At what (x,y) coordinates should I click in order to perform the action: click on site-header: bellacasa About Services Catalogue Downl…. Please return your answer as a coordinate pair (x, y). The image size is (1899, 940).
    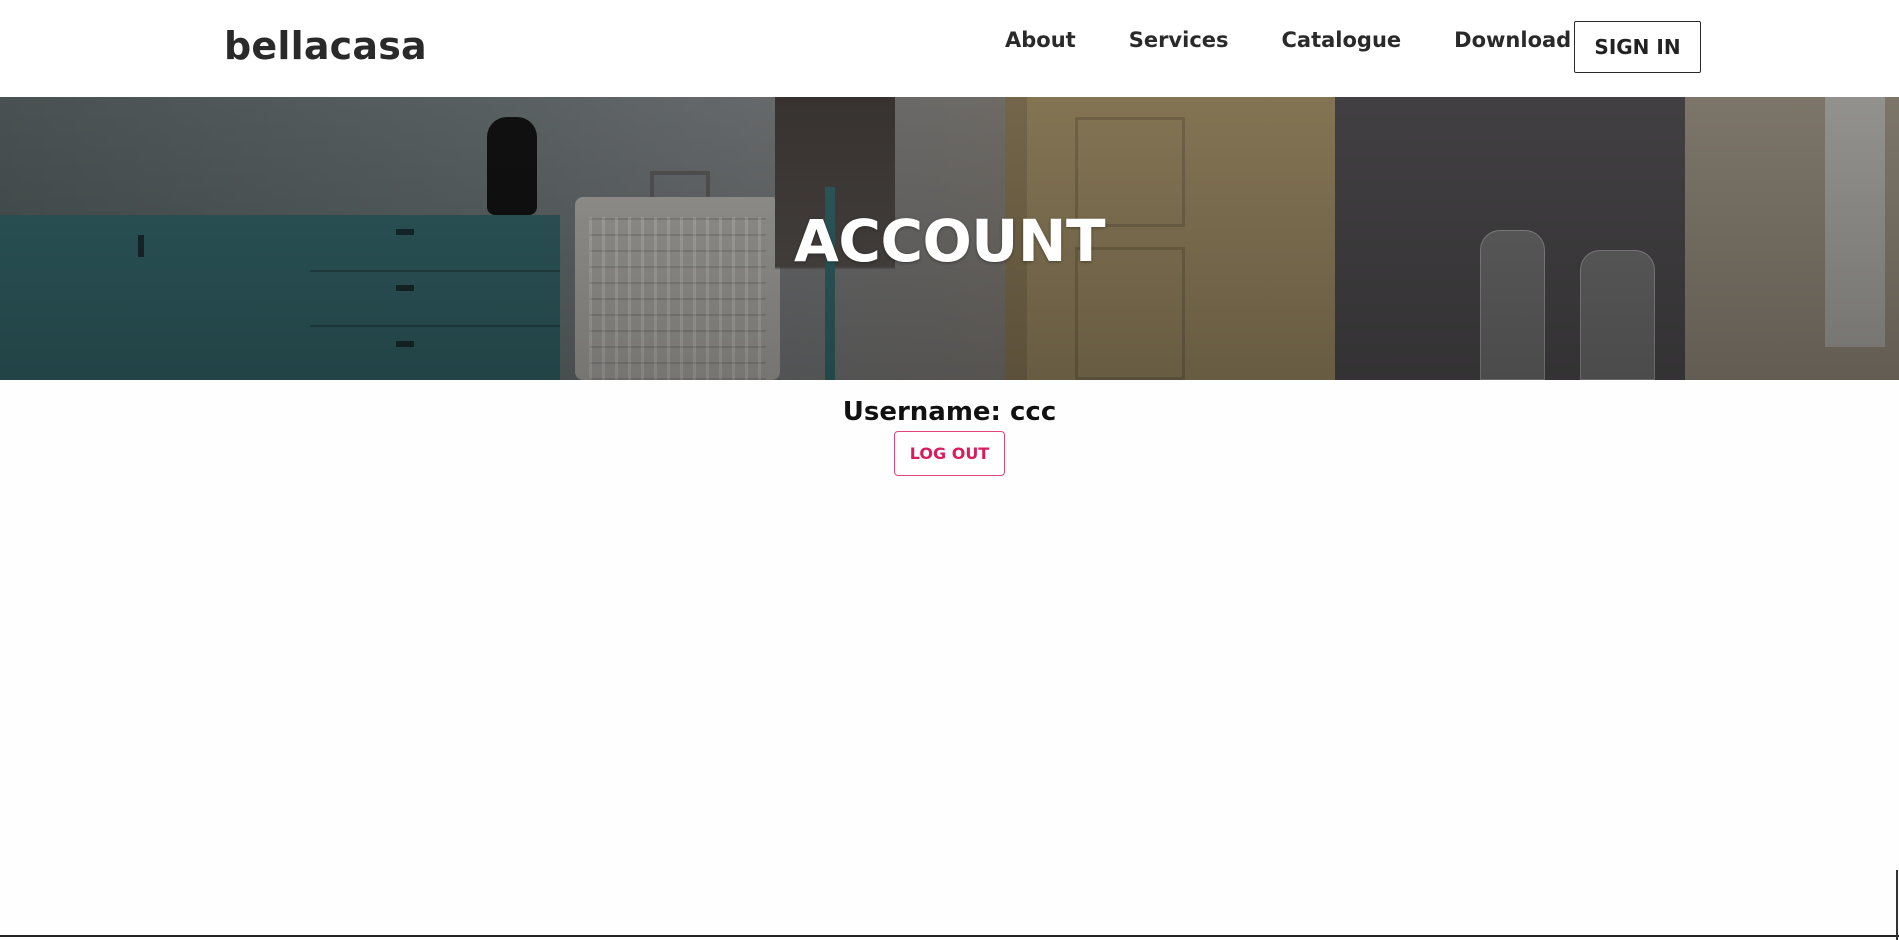
    Looking at the image, I should click on (949, 48).